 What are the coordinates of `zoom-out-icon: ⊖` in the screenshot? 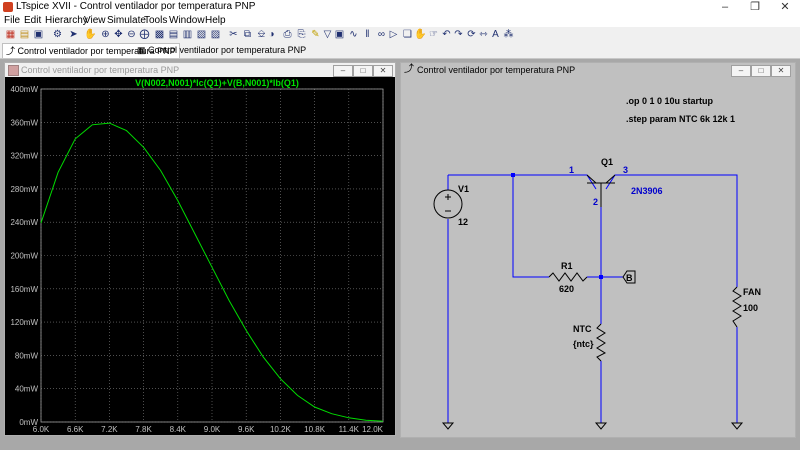 It's located at (131, 34).